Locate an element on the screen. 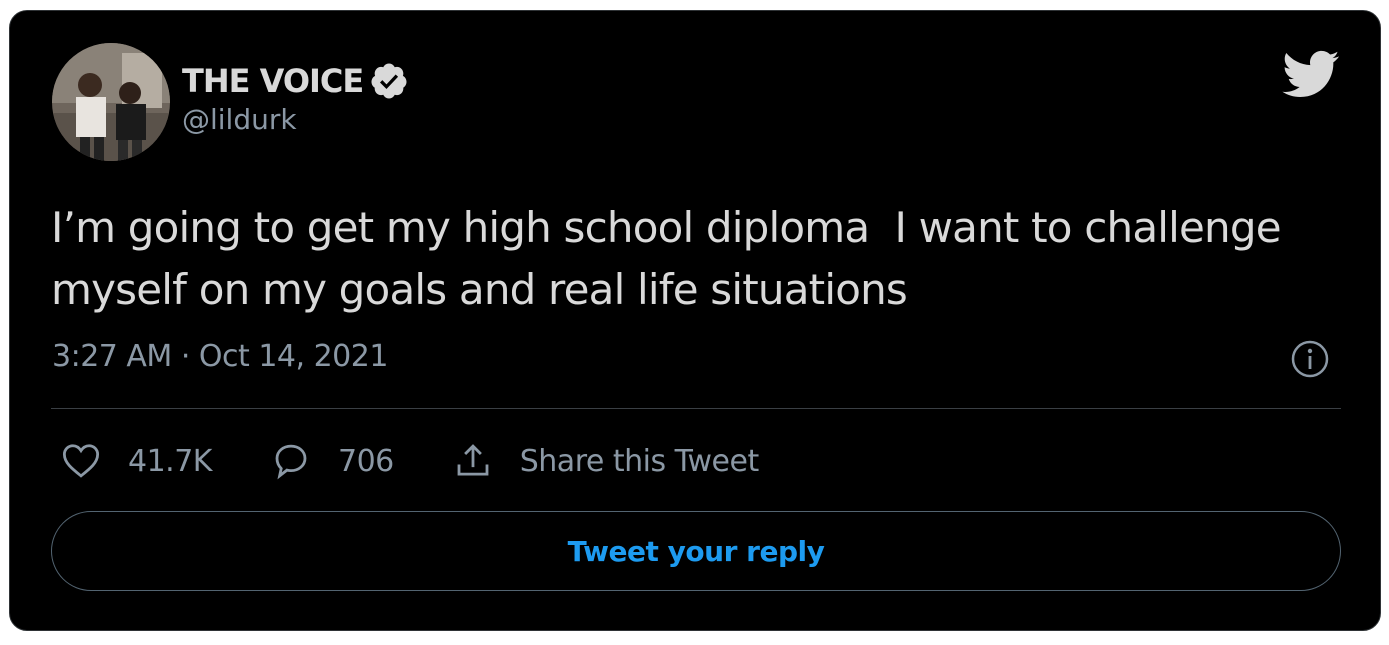 The image size is (1389, 645). reply-count-button: 706 is located at coordinates (332, 461).